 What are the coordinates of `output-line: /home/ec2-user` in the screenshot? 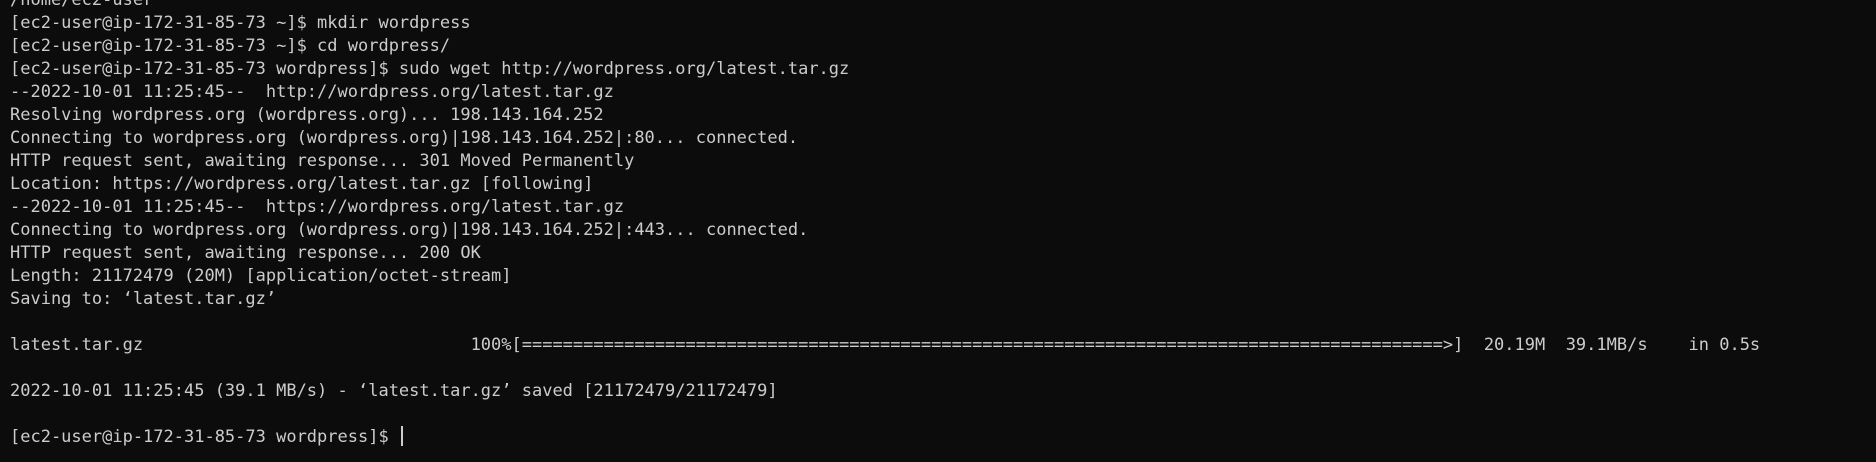 It's located at (82, 5).